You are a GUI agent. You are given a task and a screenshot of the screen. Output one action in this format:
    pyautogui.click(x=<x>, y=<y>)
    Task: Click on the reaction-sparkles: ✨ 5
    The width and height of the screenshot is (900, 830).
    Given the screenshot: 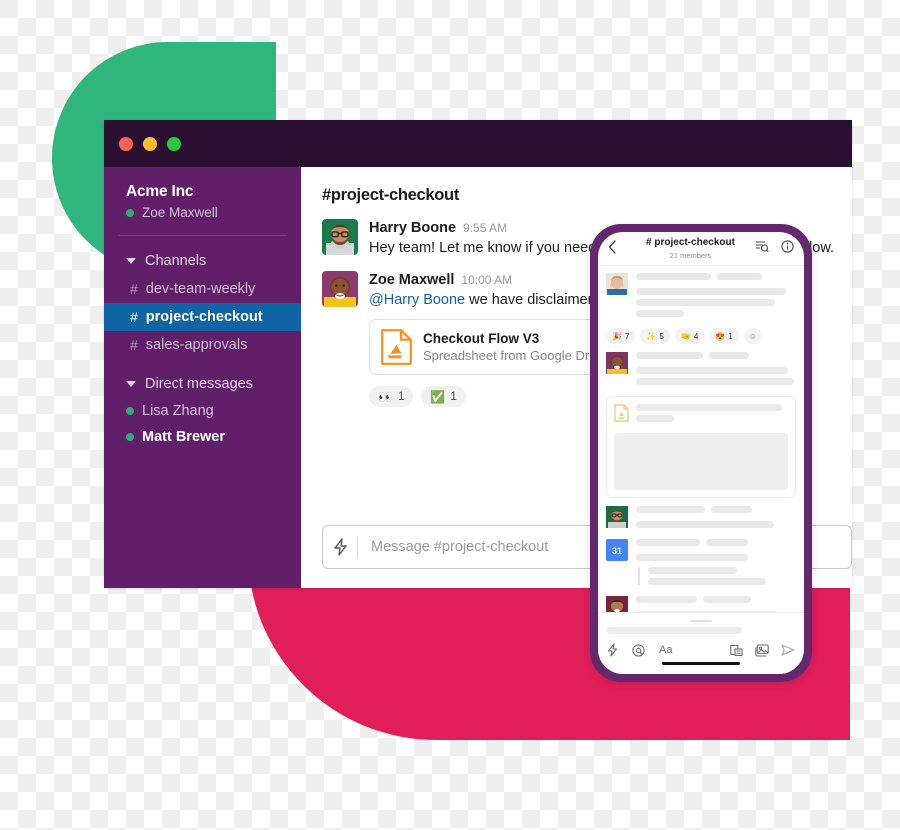 What is the action you would take?
    pyautogui.click(x=655, y=336)
    